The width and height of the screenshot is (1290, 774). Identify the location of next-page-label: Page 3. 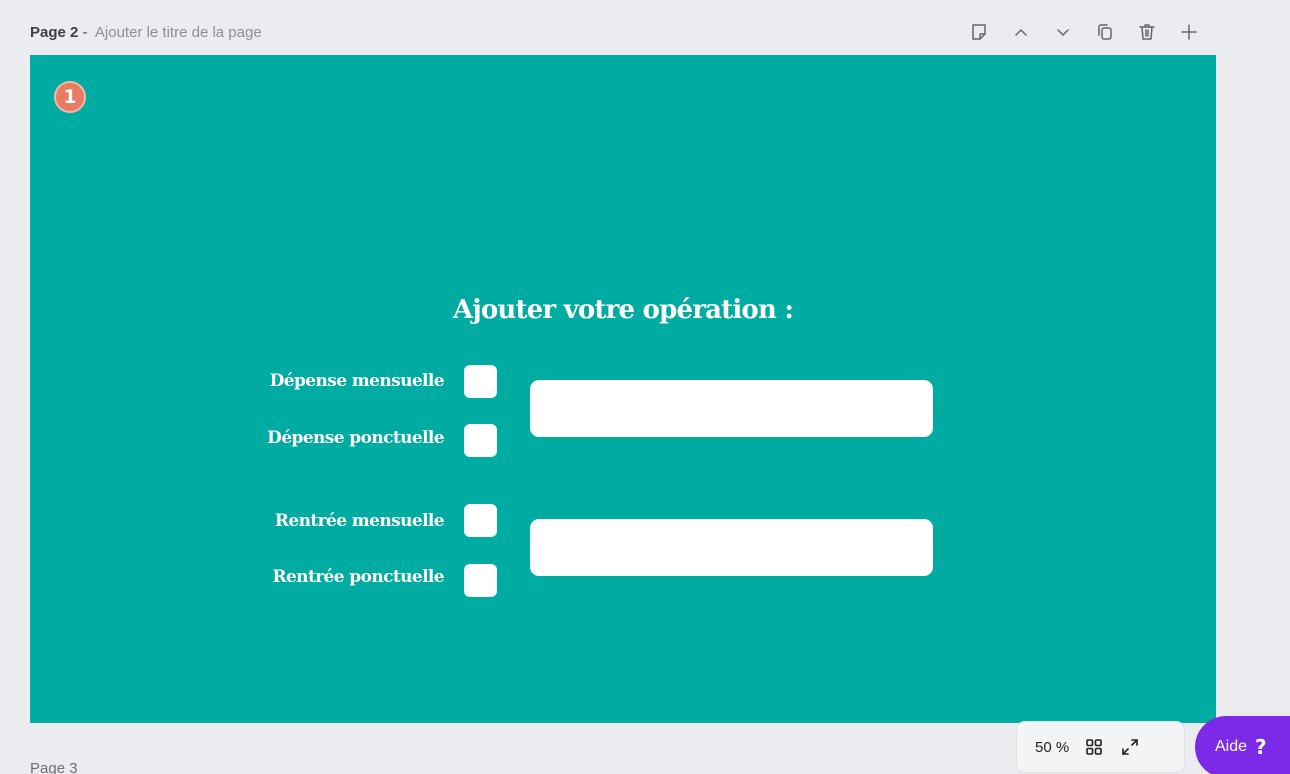
(54, 767).